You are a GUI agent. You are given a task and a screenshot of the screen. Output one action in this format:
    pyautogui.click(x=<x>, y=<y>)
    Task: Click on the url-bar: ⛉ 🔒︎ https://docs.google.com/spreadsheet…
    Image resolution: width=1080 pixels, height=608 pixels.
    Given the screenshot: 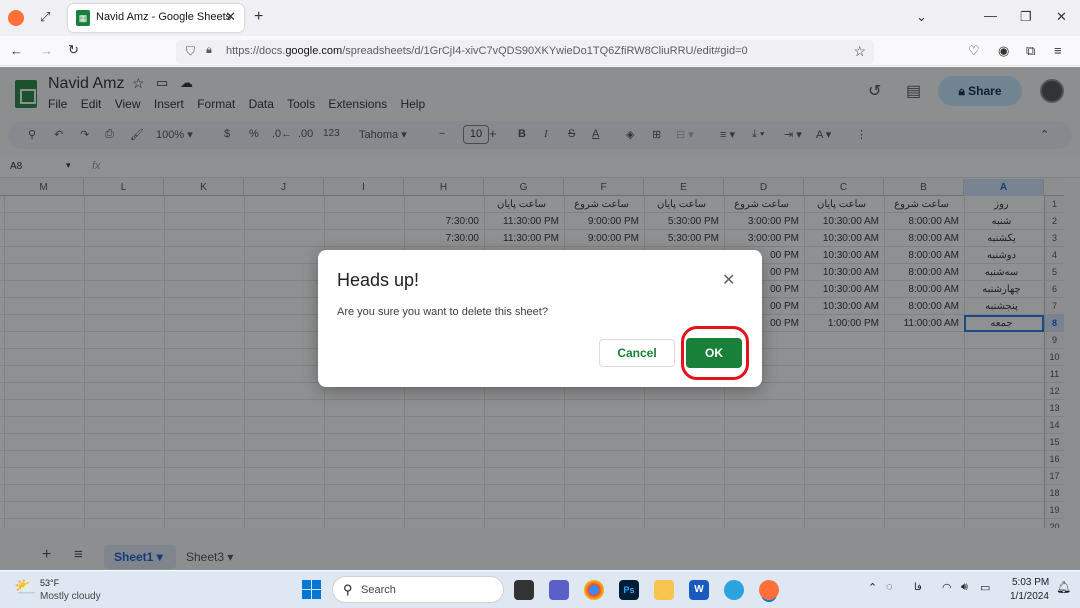 What is the action you would take?
    pyautogui.click(x=525, y=52)
    